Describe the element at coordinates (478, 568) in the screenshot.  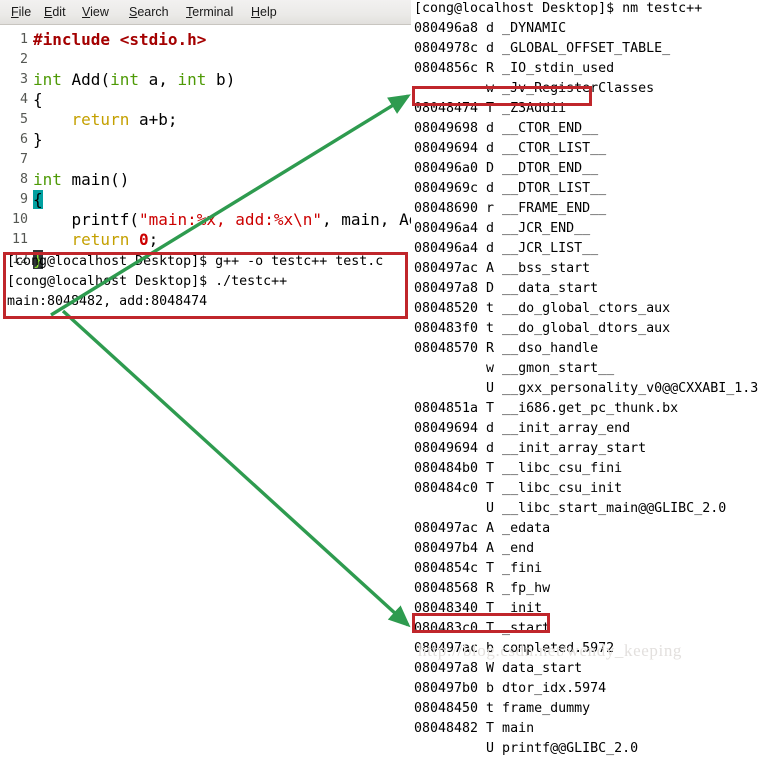
I see `nm-symbol-row: 0804854c T _fini` at that location.